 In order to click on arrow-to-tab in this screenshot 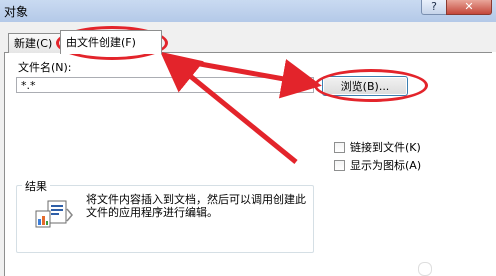, I will do `click(229, 107)`.